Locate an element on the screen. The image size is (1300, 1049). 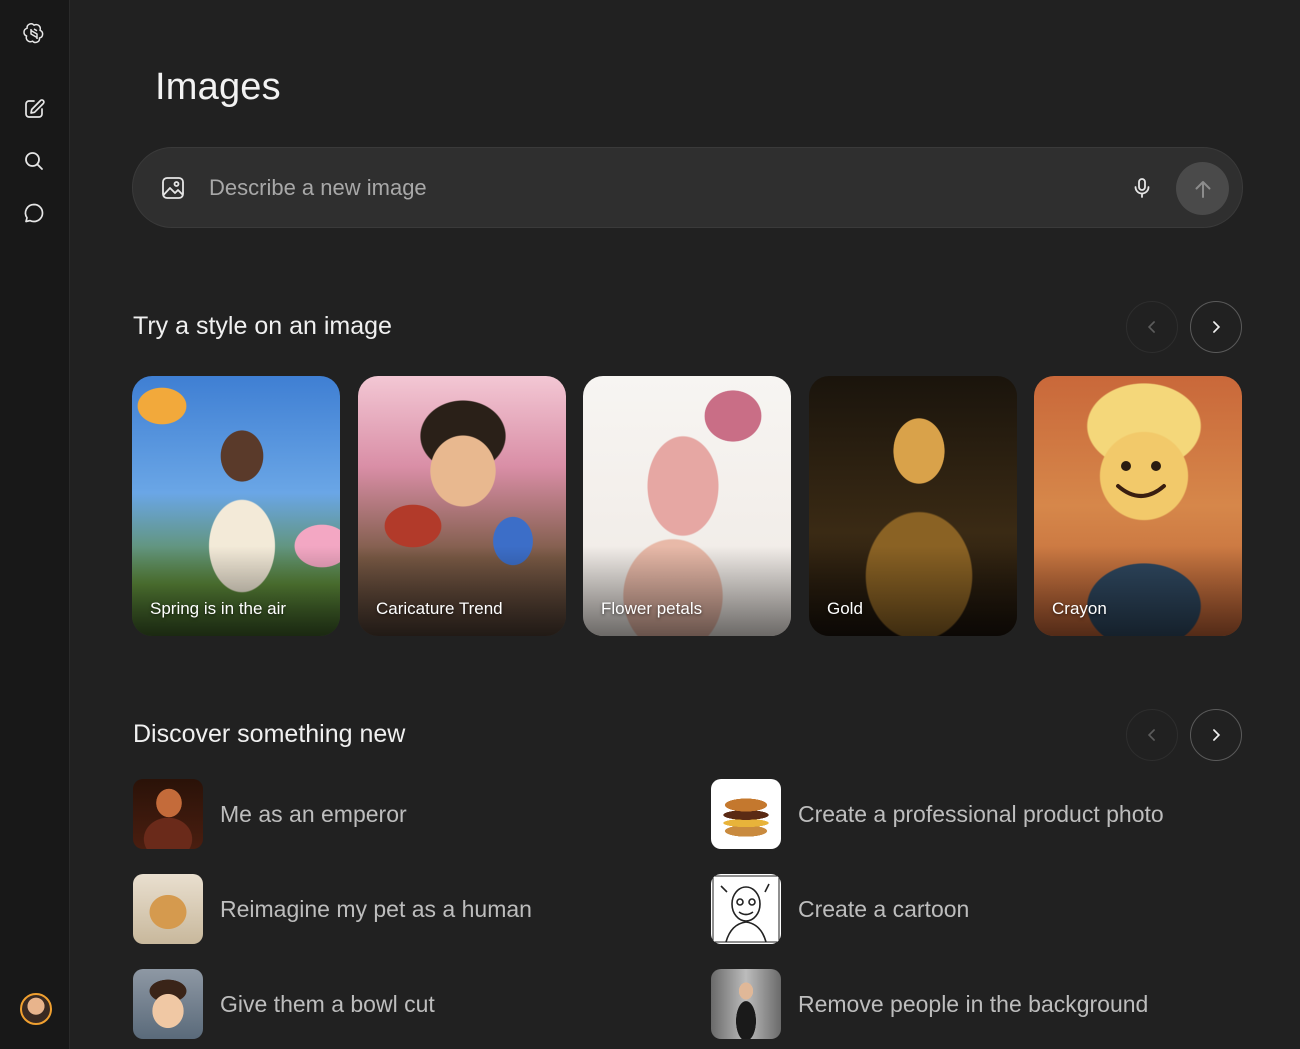
chat-bubble-icon is located at coordinates (34, 213).